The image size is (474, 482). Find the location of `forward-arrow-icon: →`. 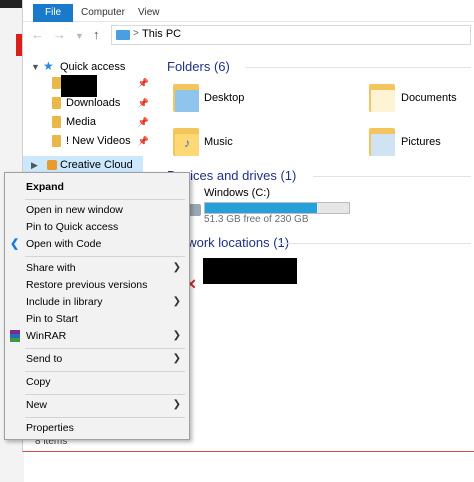

forward-arrow-icon: → is located at coordinates (59, 34).